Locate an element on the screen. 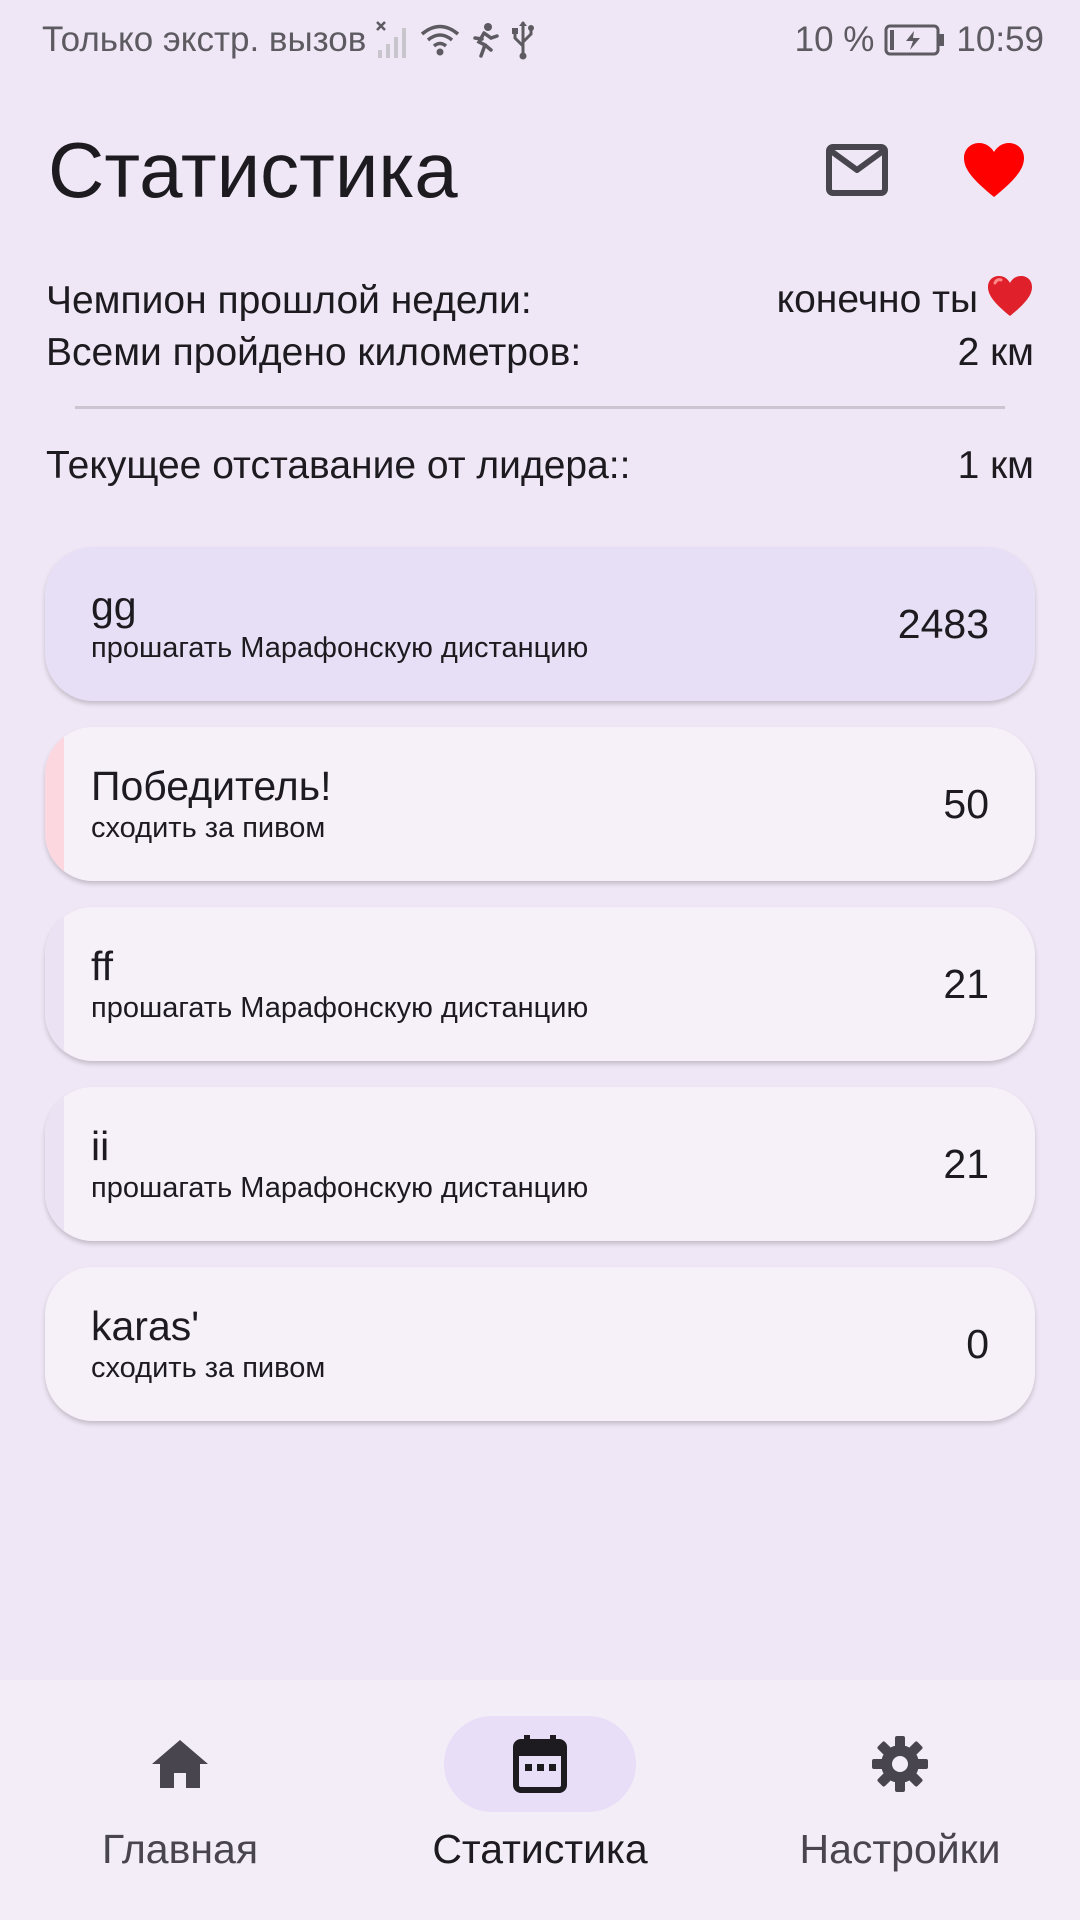 The height and width of the screenshot is (1920, 1080). bottom-navigation: Главная Статистика Настройки is located at coordinates (540, 1800).